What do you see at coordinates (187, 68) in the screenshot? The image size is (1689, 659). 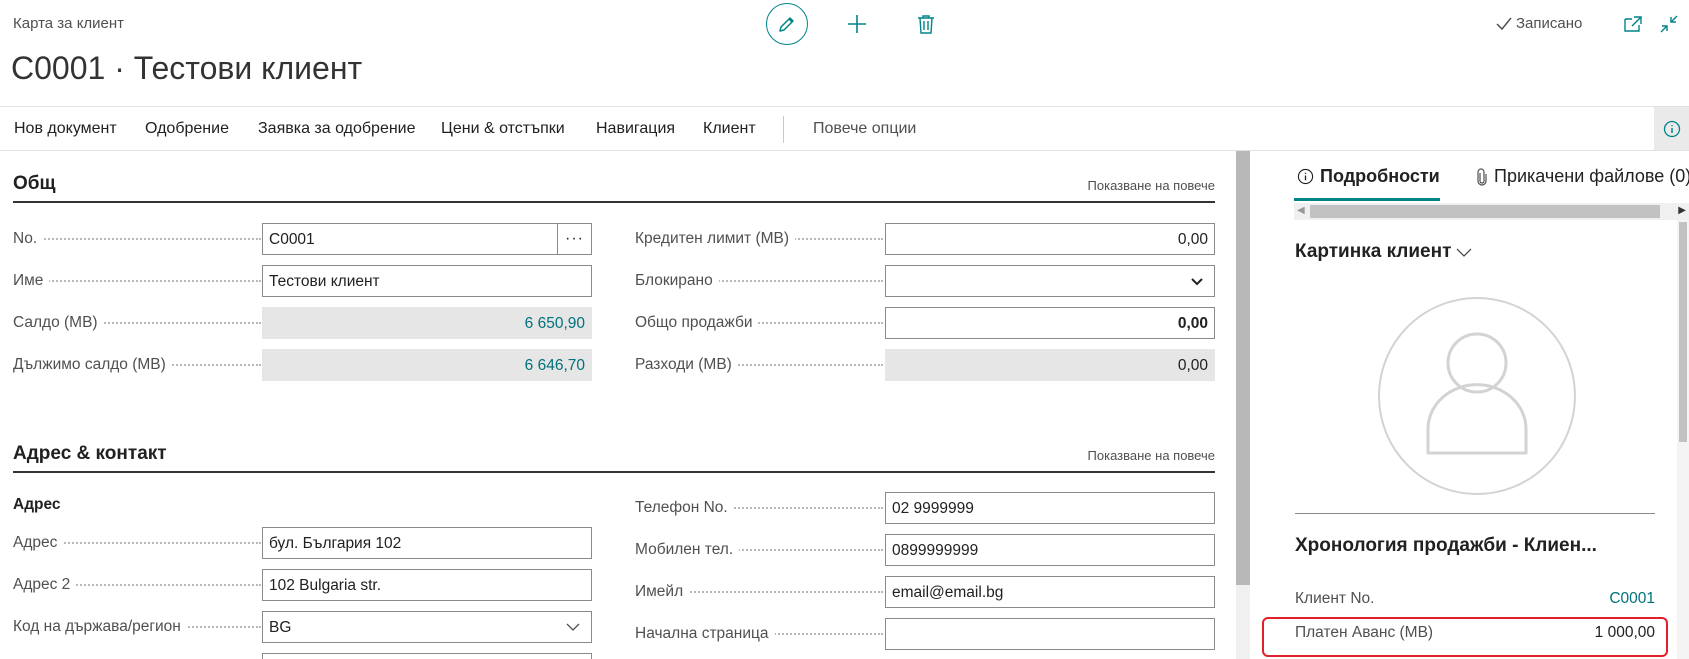 I see `page-title: C0001 · Тестови клиент` at bounding box center [187, 68].